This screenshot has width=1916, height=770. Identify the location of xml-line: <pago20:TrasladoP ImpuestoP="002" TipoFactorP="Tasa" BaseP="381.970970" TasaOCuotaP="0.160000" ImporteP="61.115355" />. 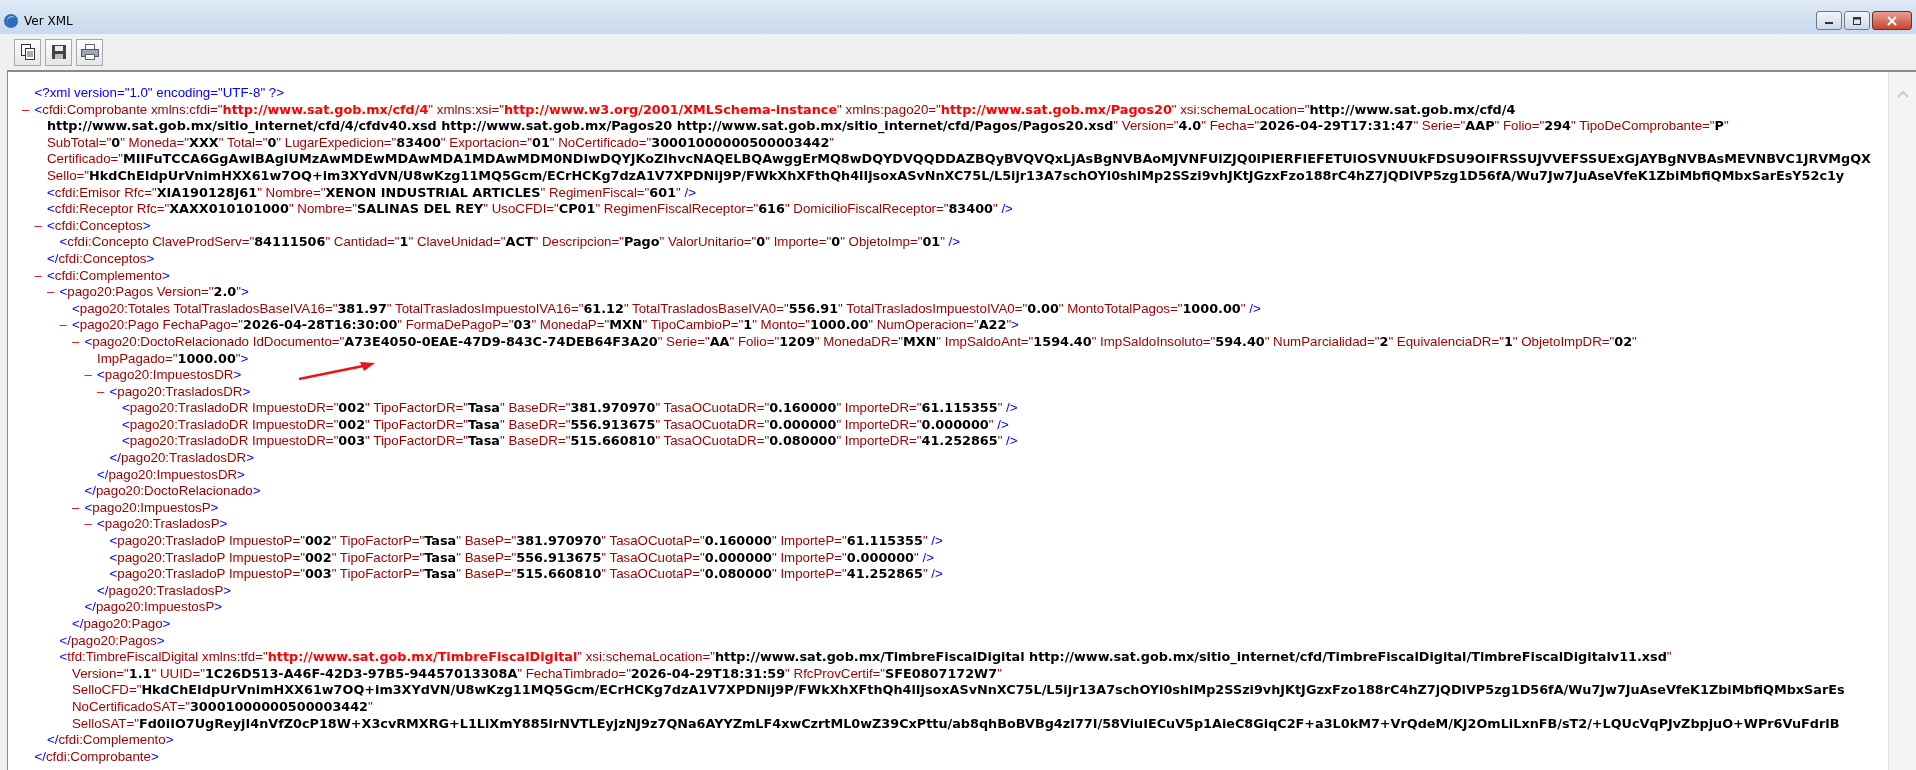
(526, 541).